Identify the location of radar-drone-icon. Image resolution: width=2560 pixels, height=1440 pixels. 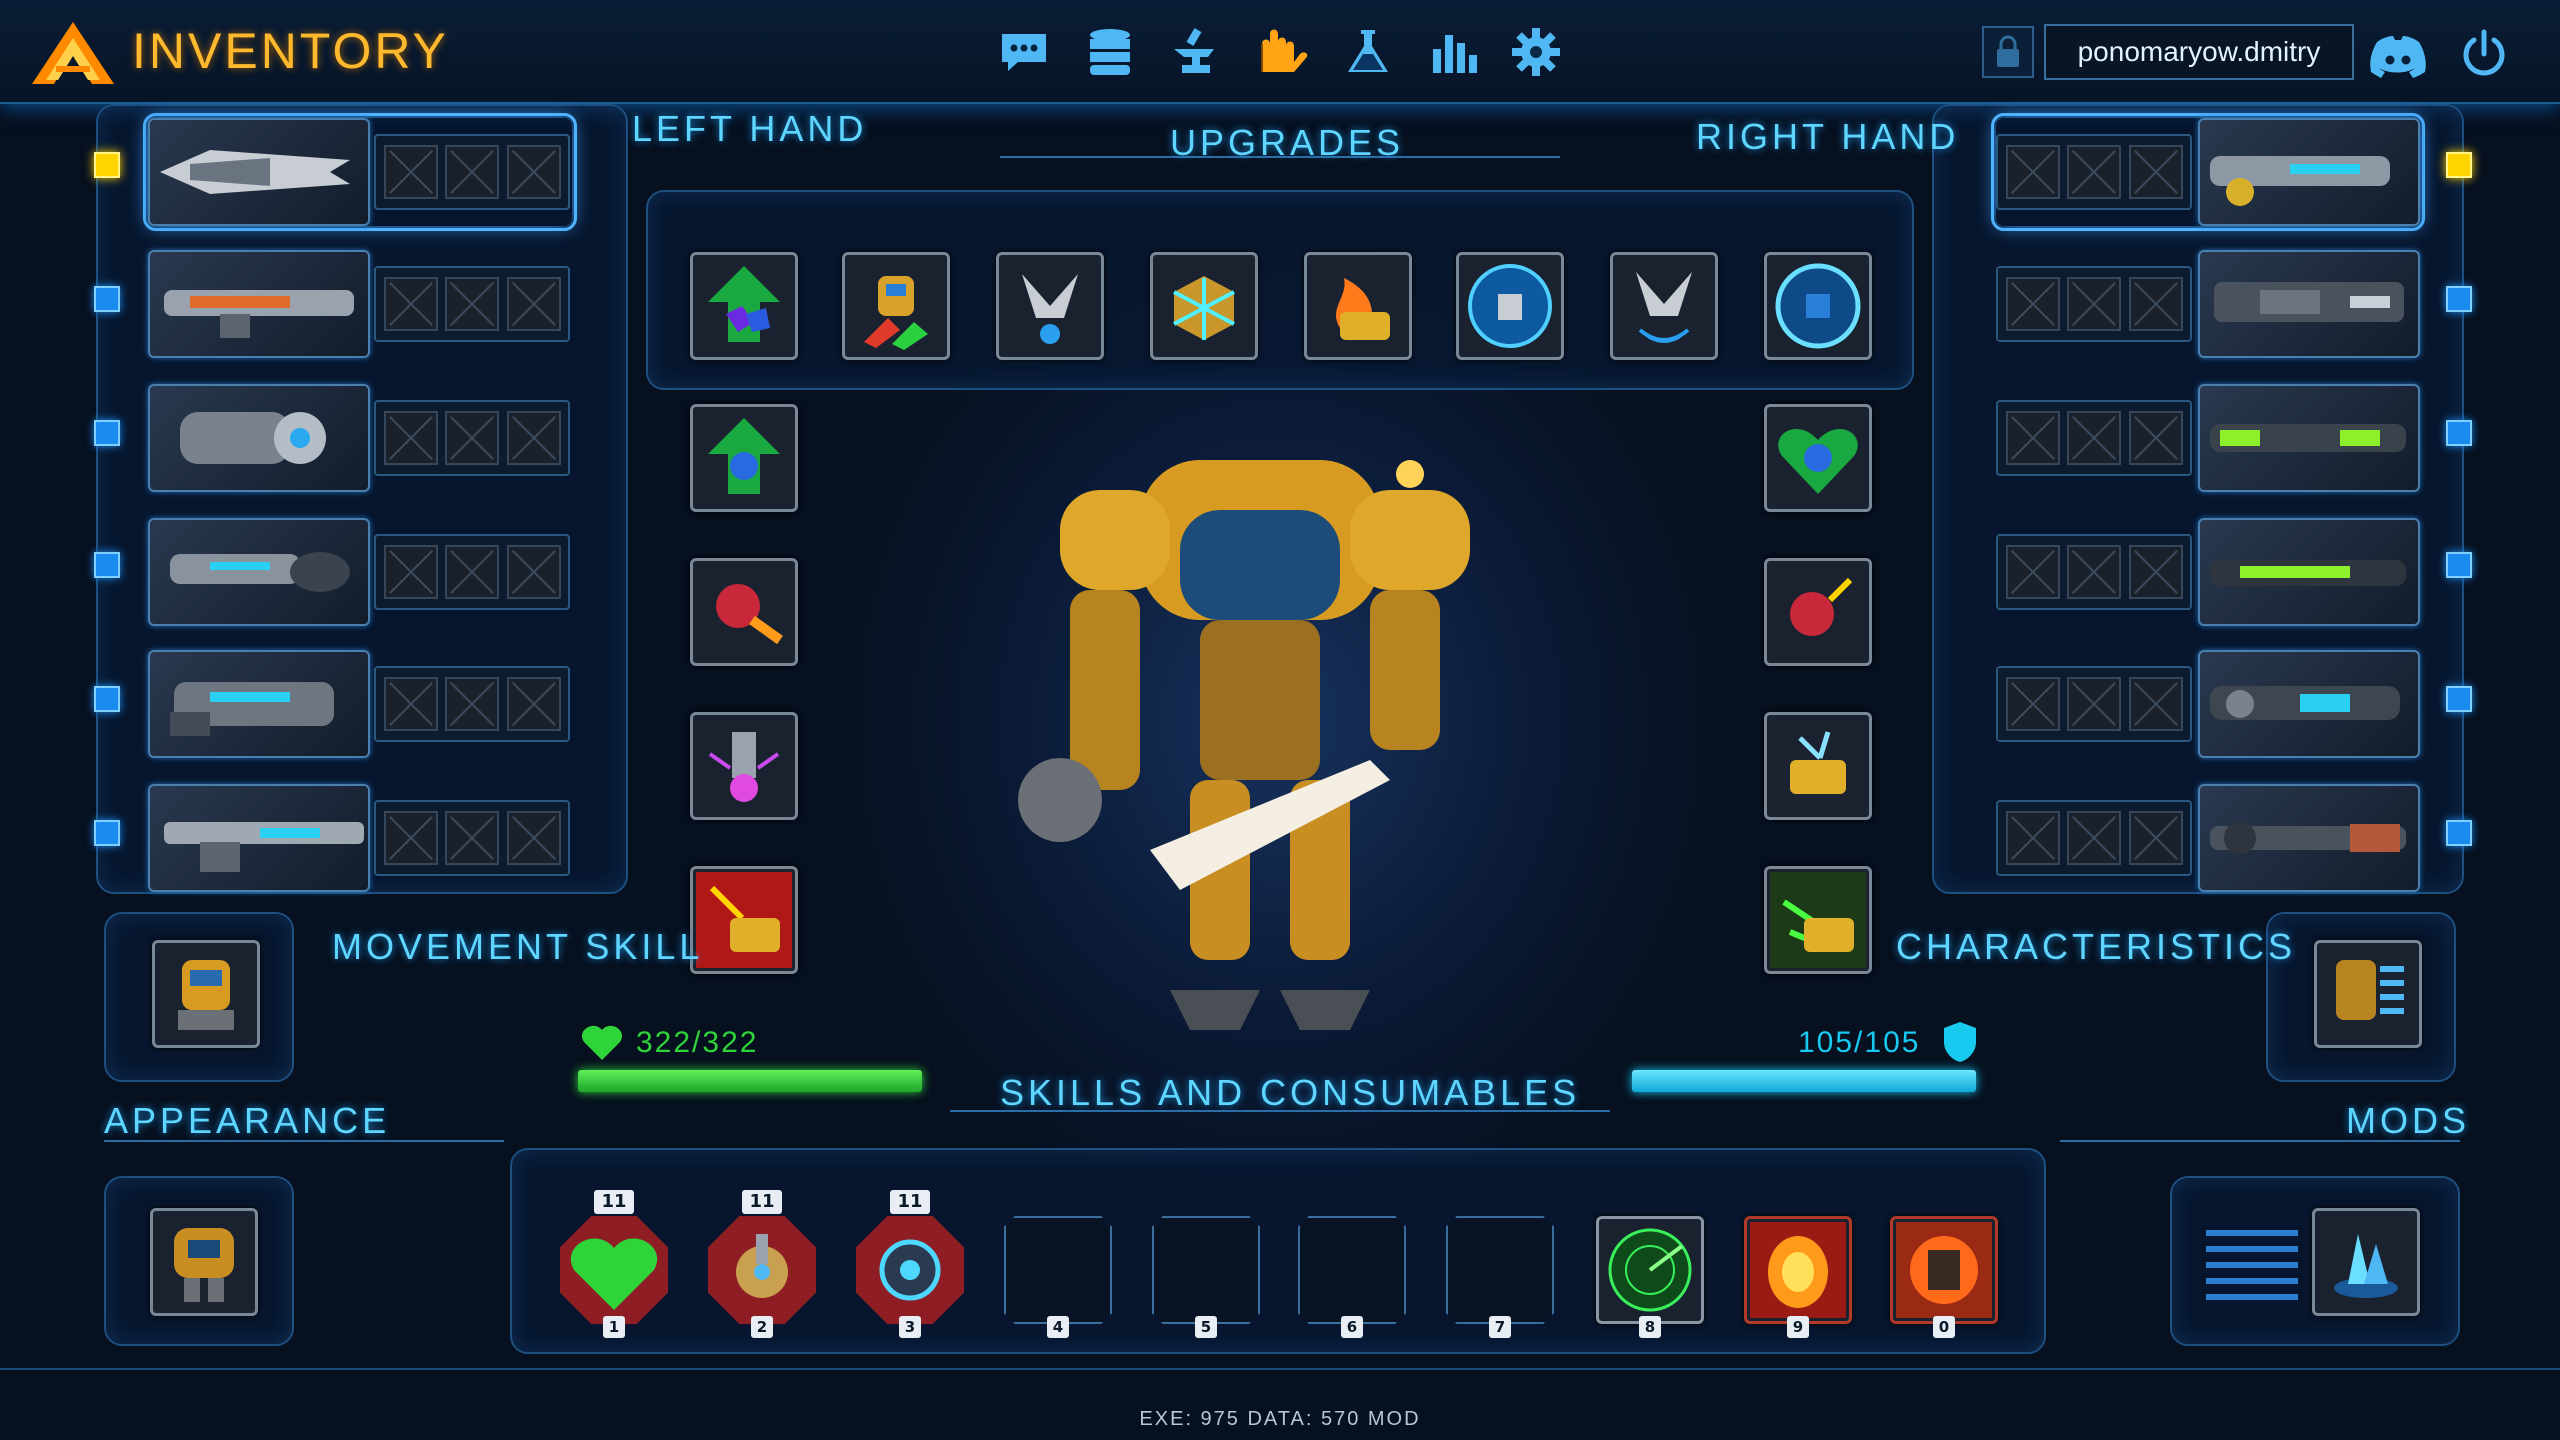
(1664, 306).